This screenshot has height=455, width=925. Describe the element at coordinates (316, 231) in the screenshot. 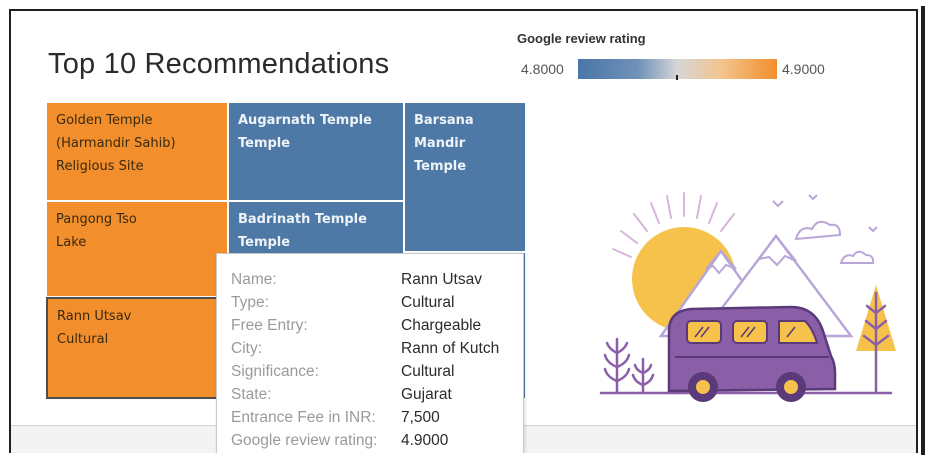

I see `treemap-tile-badrinath-temple: Badrinath Temple Temple` at that location.